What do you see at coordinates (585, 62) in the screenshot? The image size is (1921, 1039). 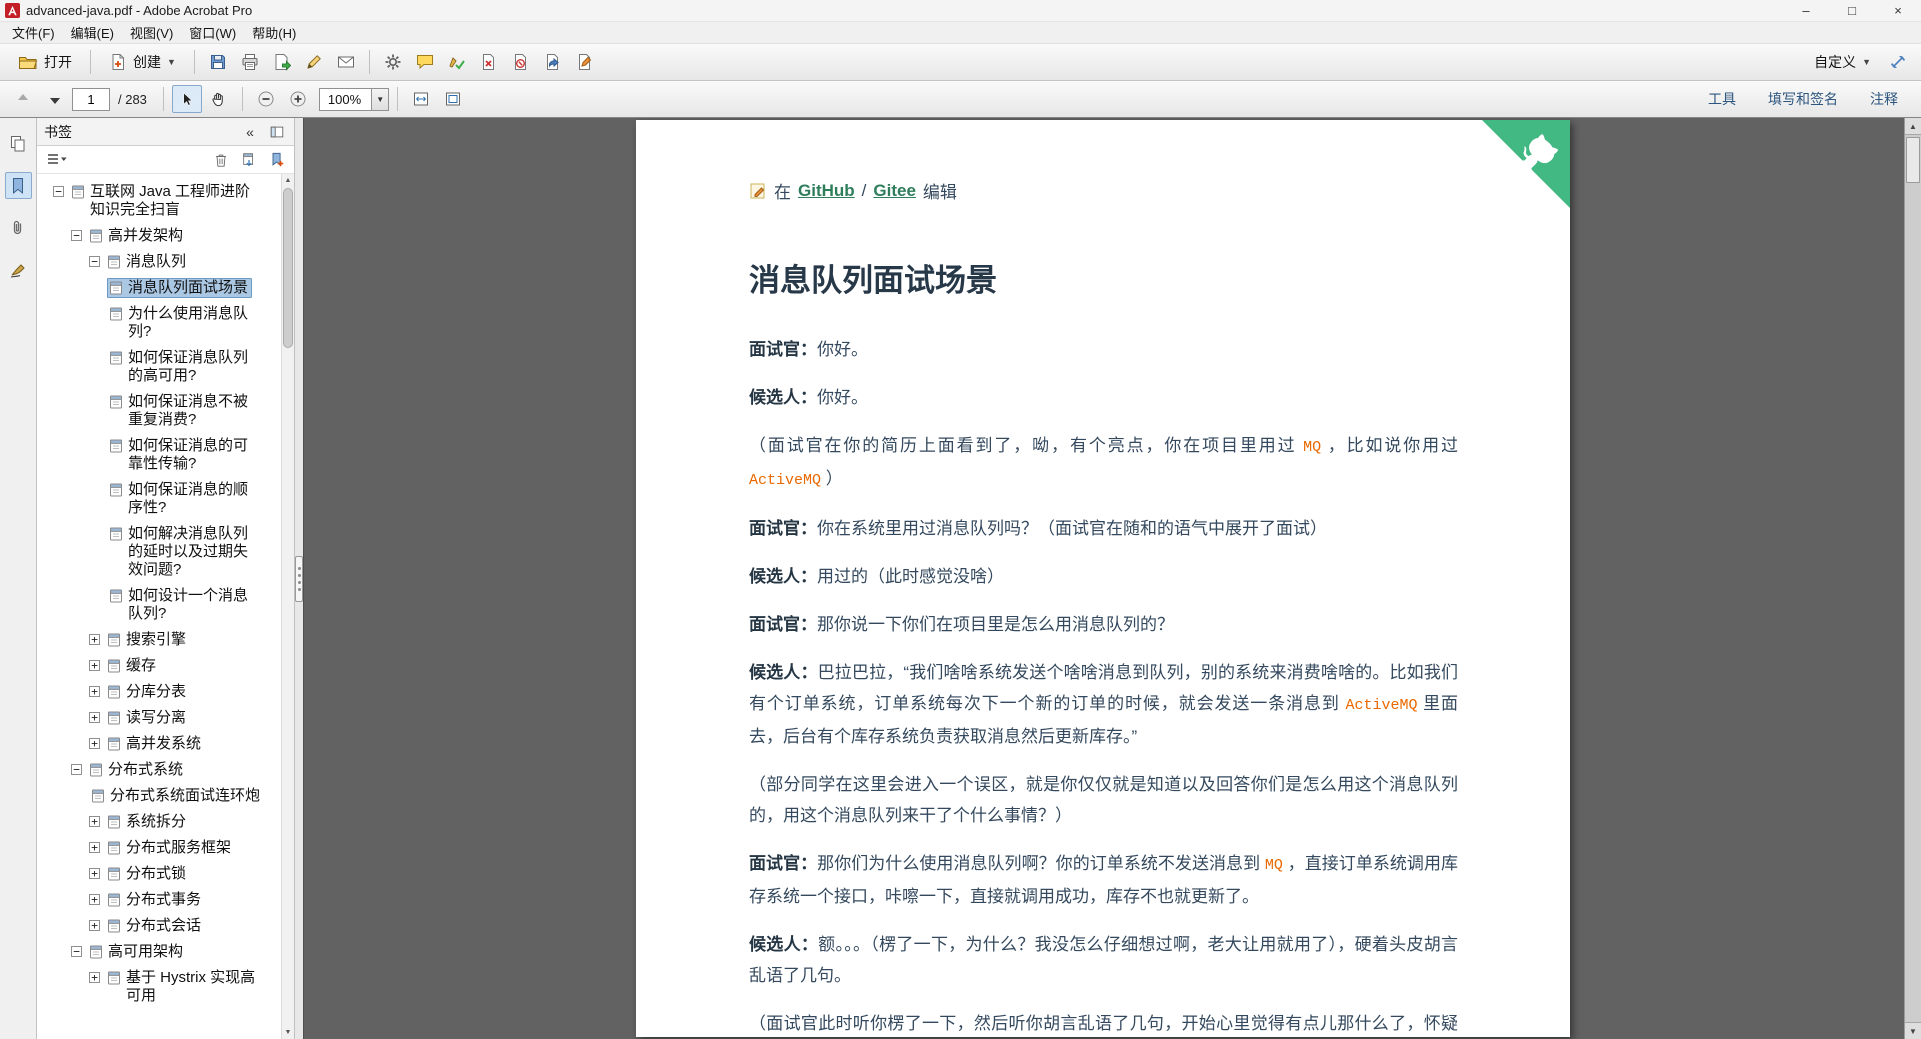 I see `document-edit-button` at bounding box center [585, 62].